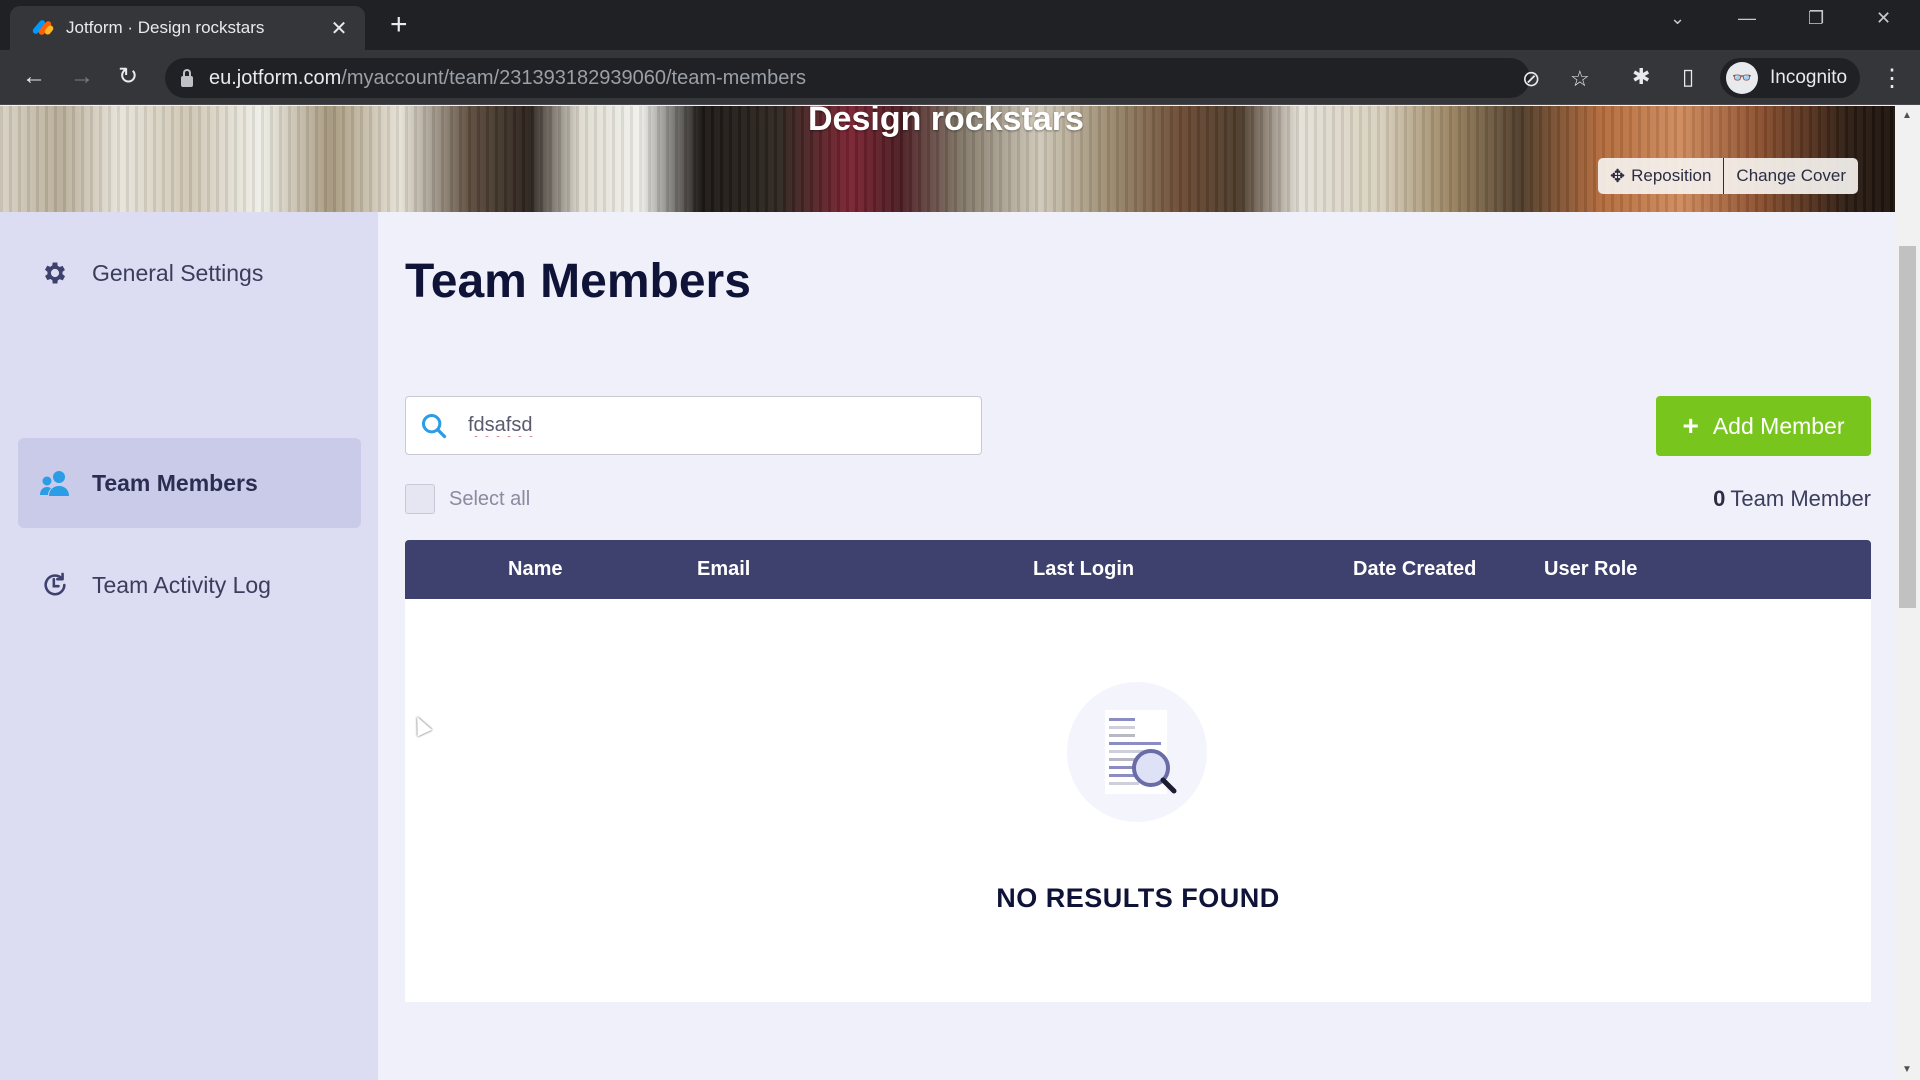 This screenshot has height=1080, width=1920. I want to click on lock-icon, so click(187, 77).